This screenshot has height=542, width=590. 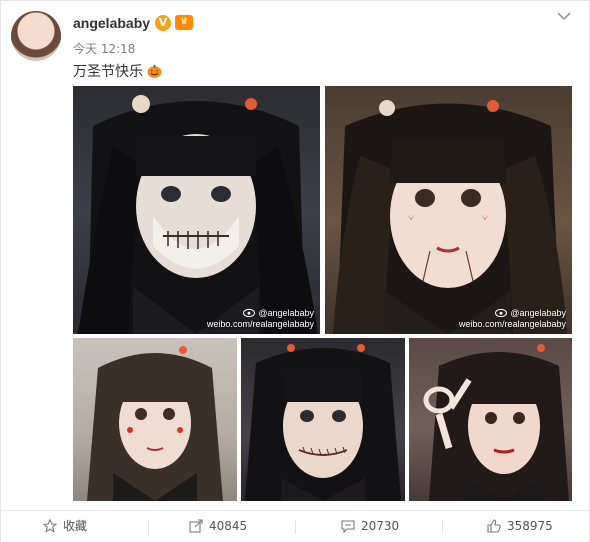 What do you see at coordinates (155, 423) in the screenshot?
I see `photo-grey-doll-image` at bounding box center [155, 423].